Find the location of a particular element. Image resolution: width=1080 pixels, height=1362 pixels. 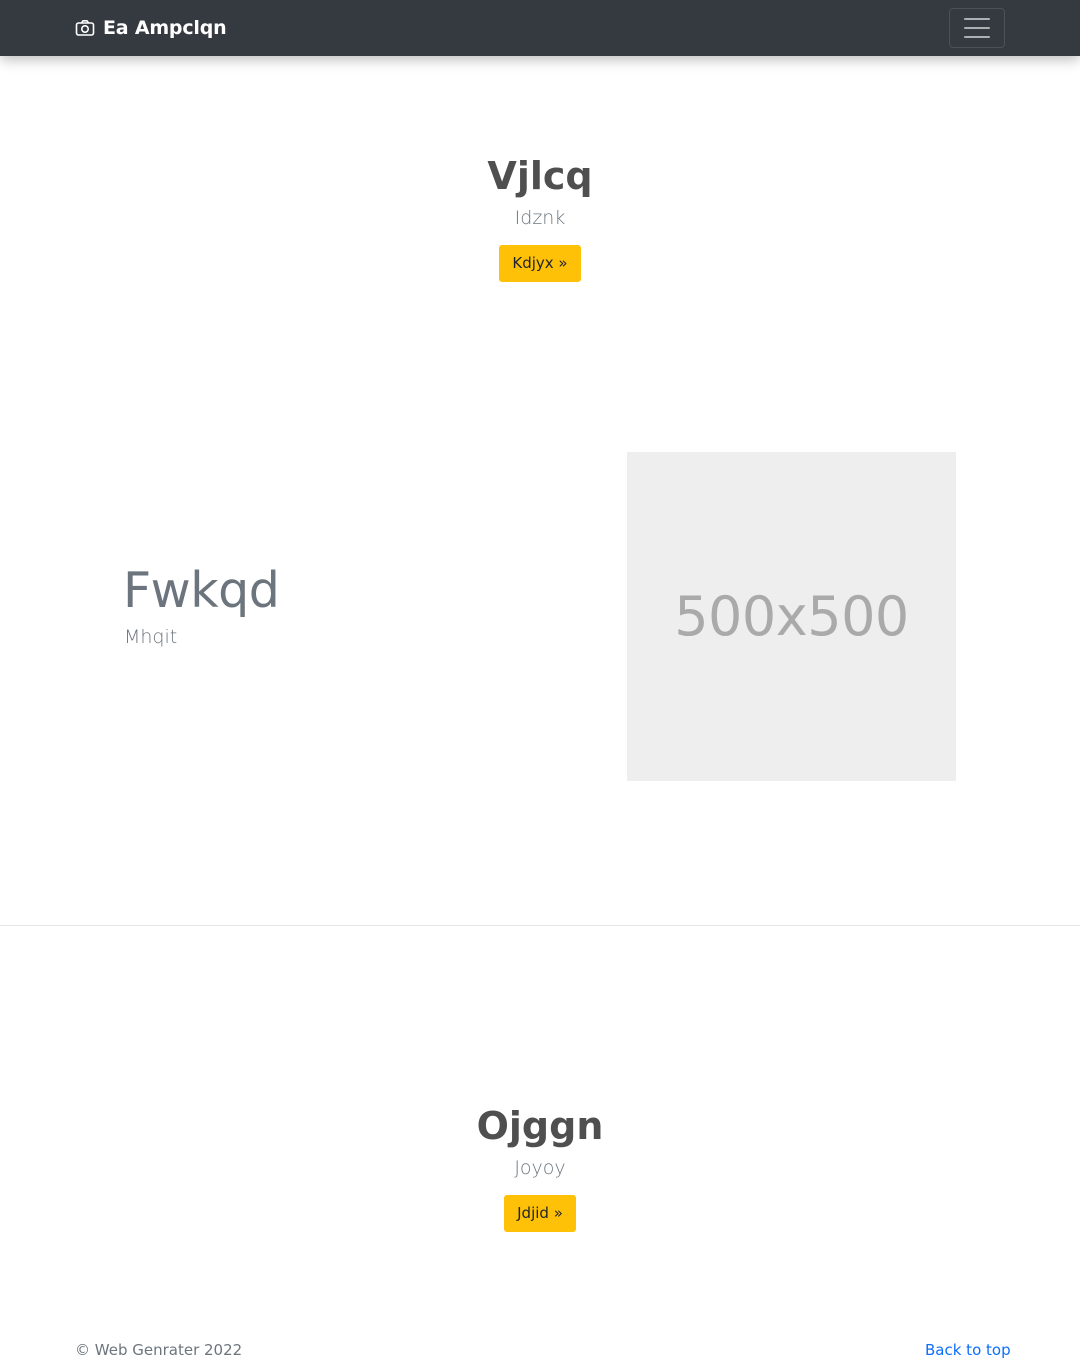

brand-name: Ea Ampclqn is located at coordinates (165, 28).